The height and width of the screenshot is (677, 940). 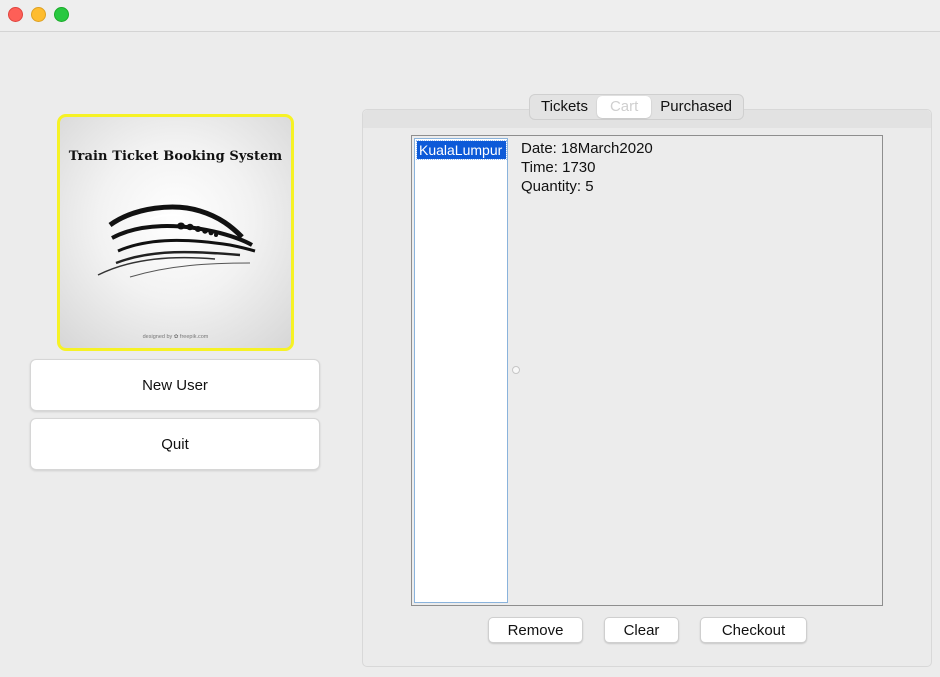 What do you see at coordinates (61, 14) in the screenshot?
I see `zoom-window-icon` at bounding box center [61, 14].